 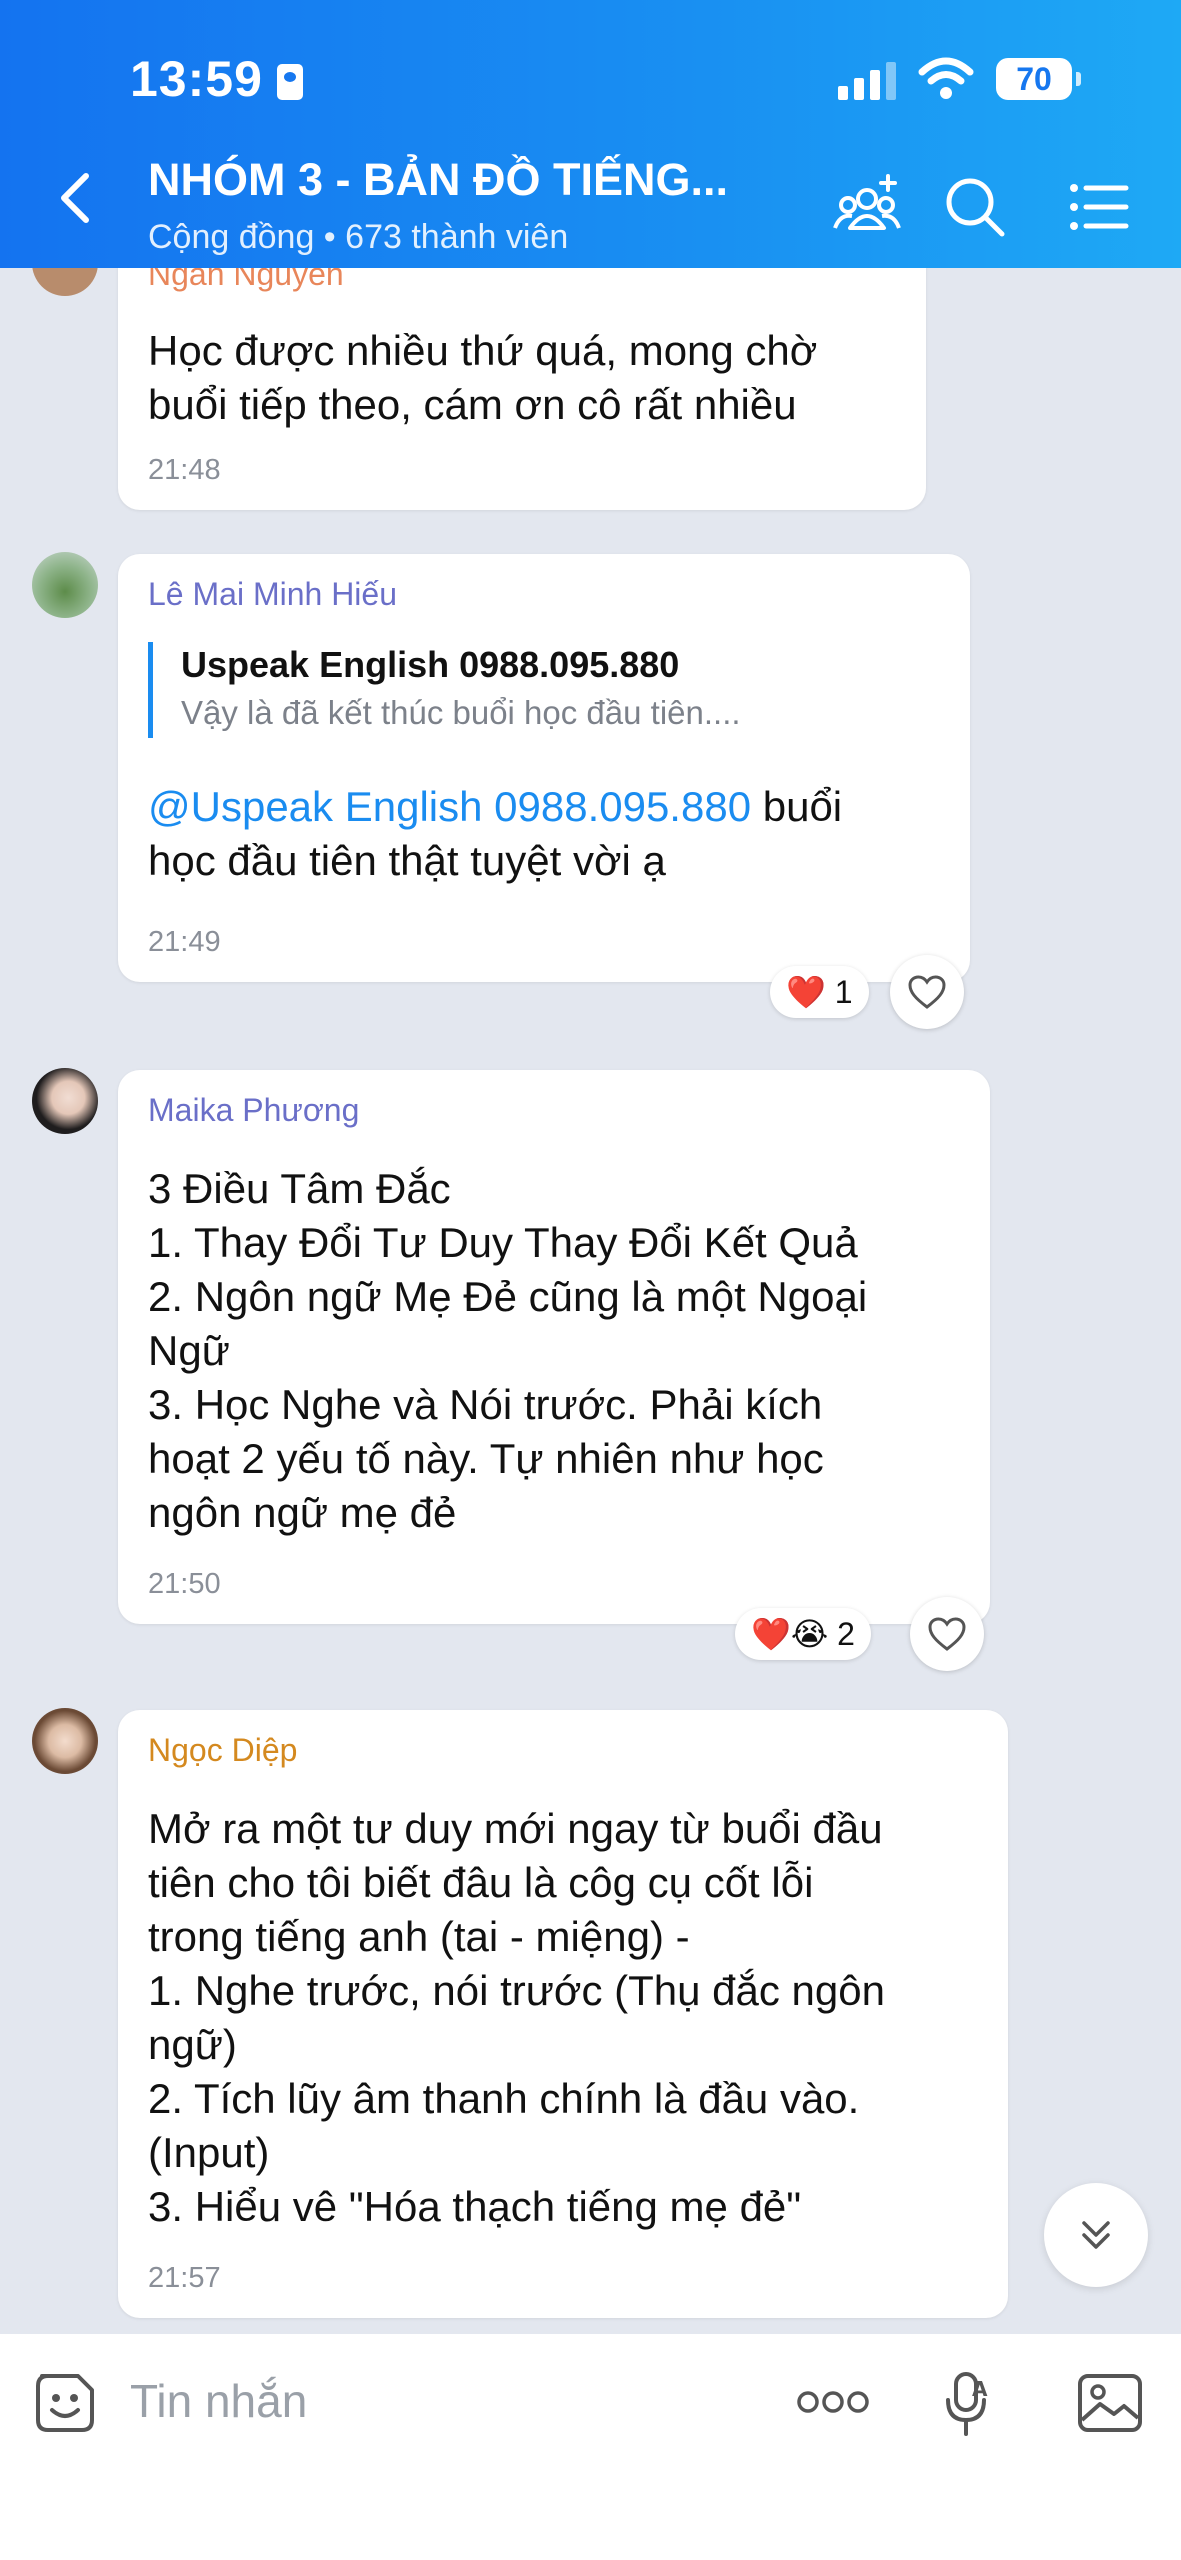 What do you see at coordinates (65, 1101) in the screenshot?
I see `avatar-maika-phuong` at bounding box center [65, 1101].